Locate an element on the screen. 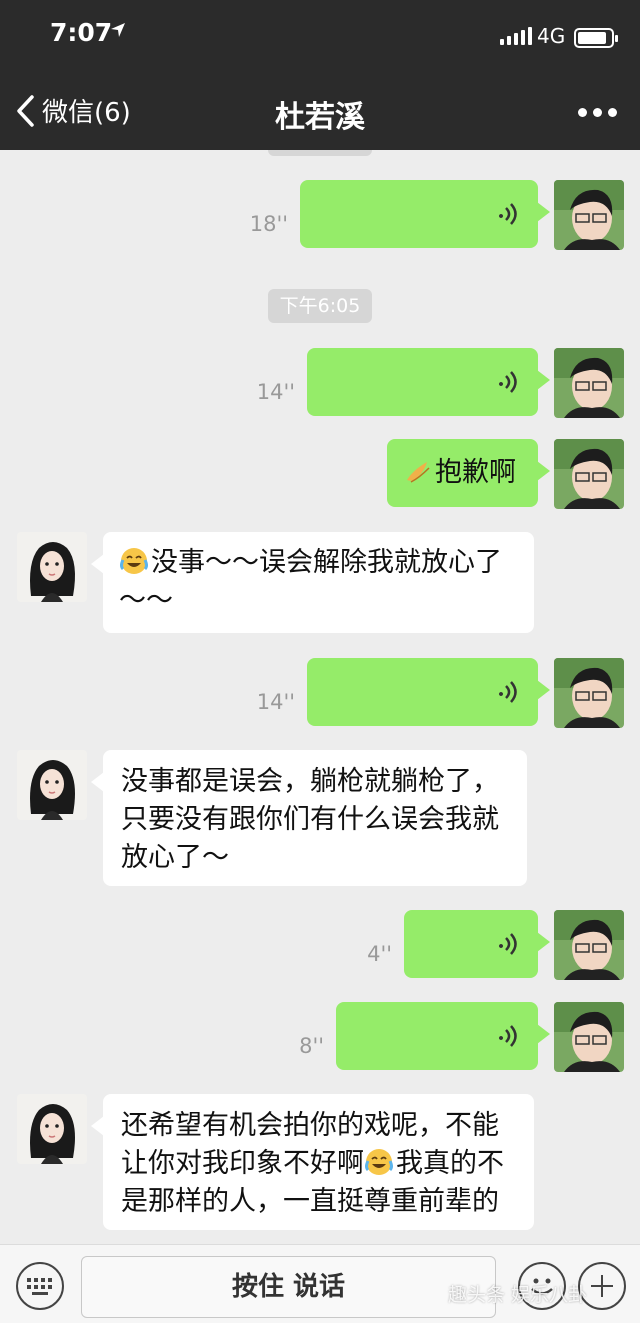 Image resolution: width=640 pixels, height=1323 pixels. text-message: 没事都是误会，躺枪就躺枪了， 只要没有跟你们有什么误会我就 放心了～ is located at coordinates (309, 818).